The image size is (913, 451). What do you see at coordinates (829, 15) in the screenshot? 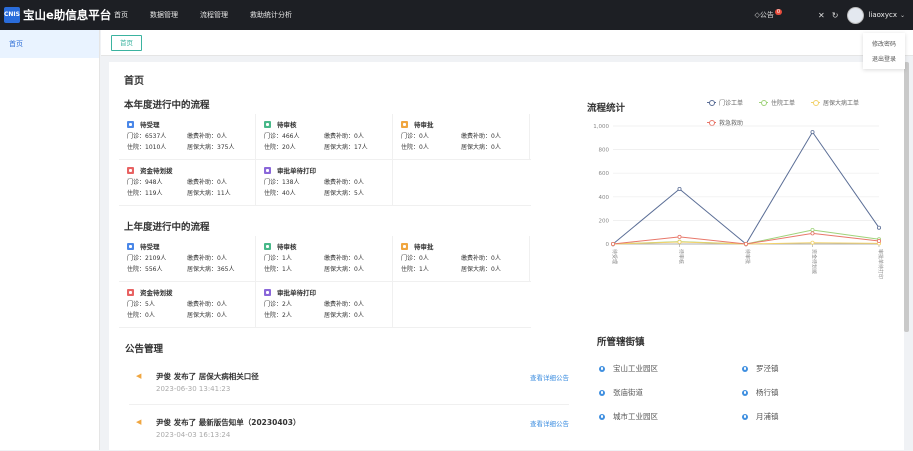
I see `header-tools: ◇ 公告 0 ✕ ↻ liaoxycx ⌄` at bounding box center [829, 15].